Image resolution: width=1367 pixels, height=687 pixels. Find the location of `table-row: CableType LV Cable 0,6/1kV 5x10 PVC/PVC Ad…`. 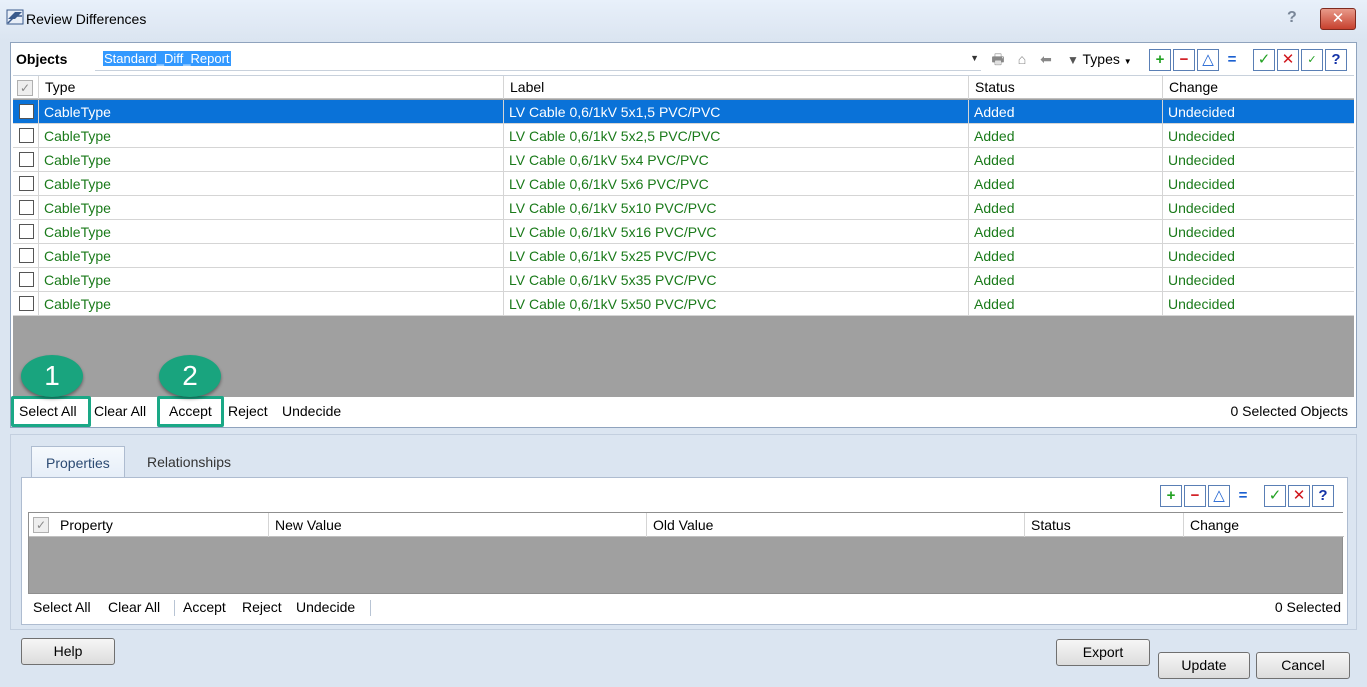

table-row: CableType LV Cable 0,6/1kV 5x10 PVC/PVC Ad… is located at coordinates (683, 208).